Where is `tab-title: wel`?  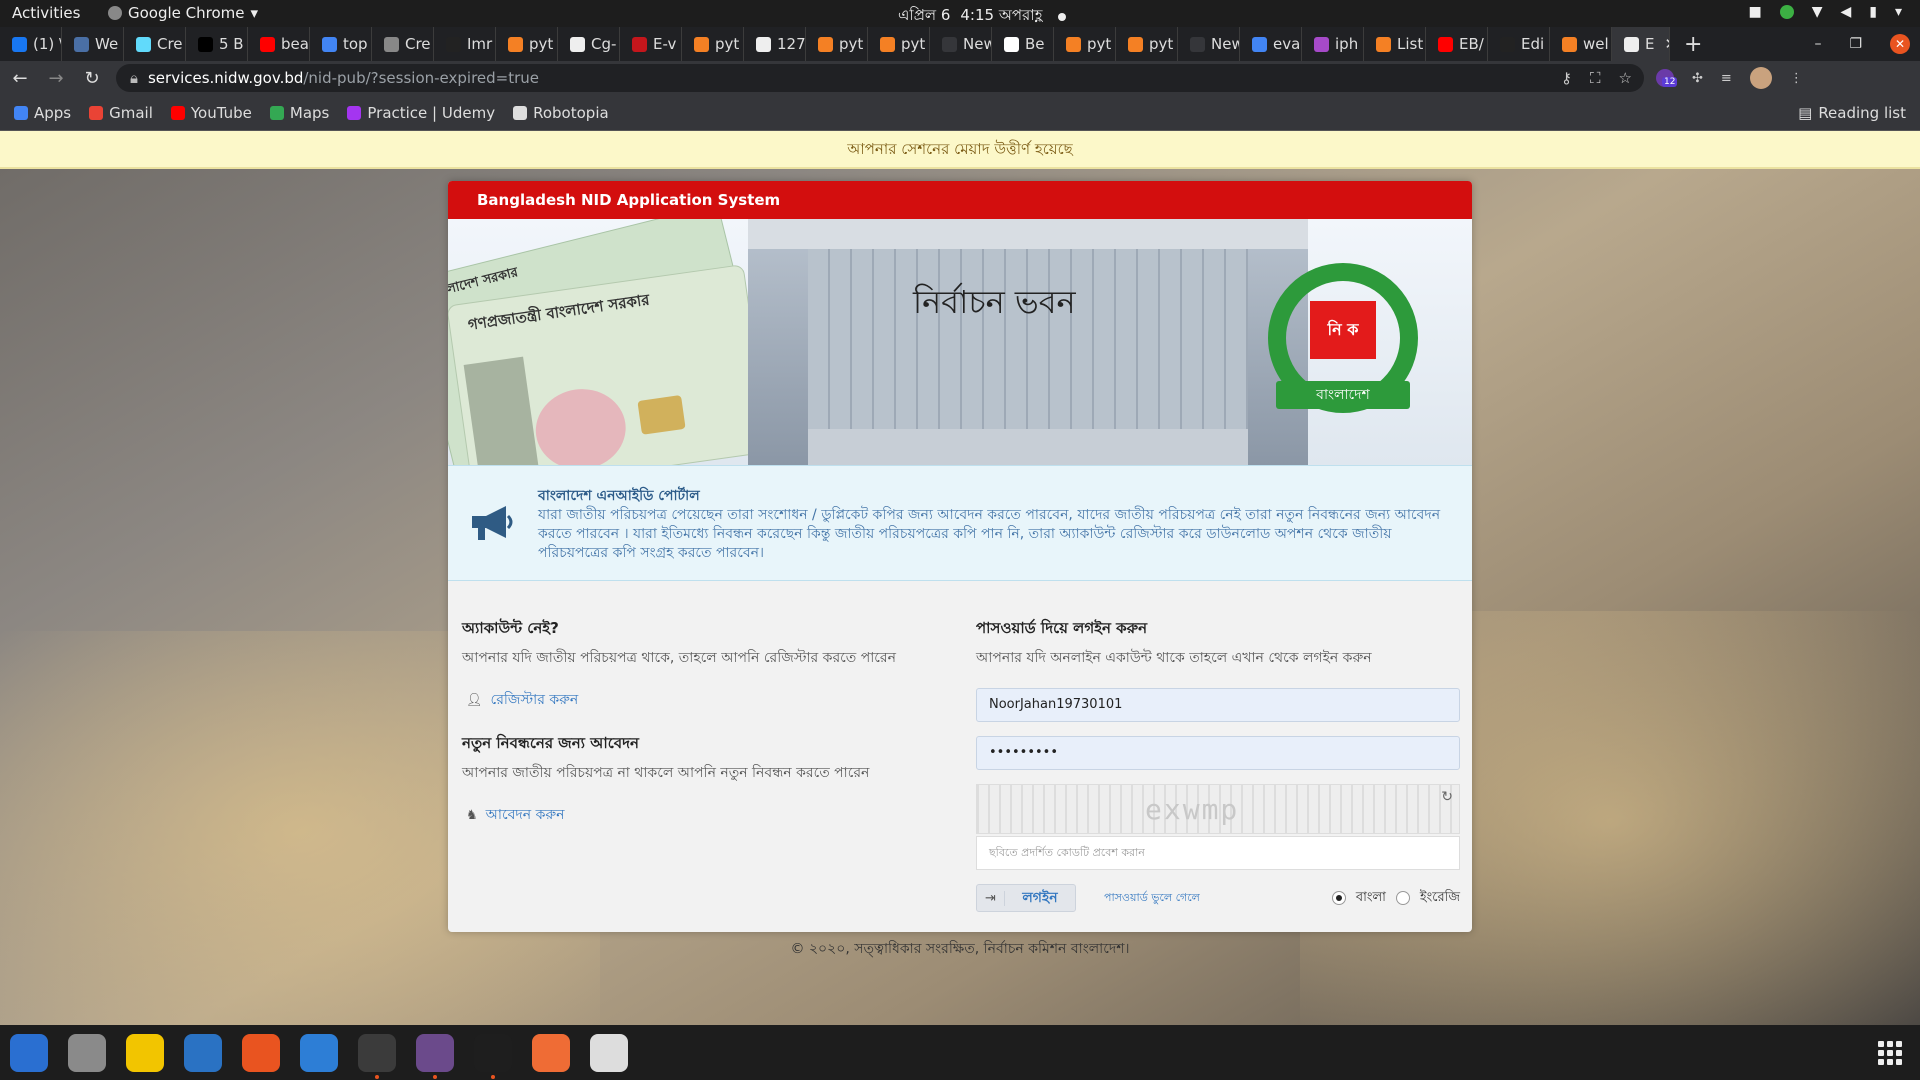 tab-title: wel is located at coordinates (1596, 44).